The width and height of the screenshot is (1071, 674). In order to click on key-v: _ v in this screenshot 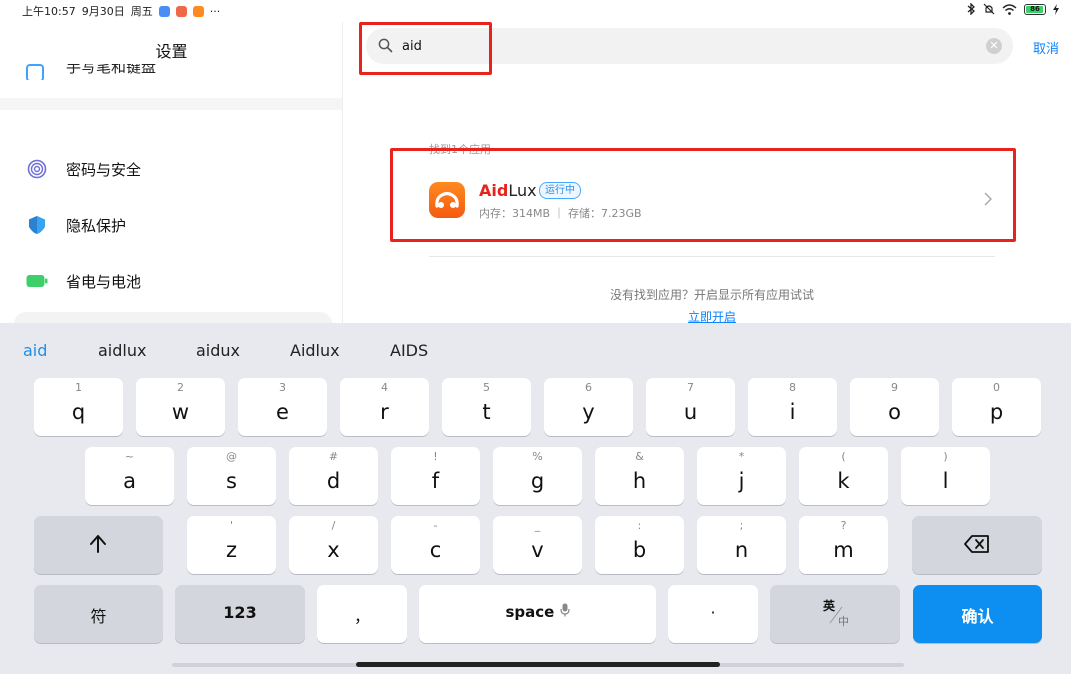, I will do `click(537, 545)`.